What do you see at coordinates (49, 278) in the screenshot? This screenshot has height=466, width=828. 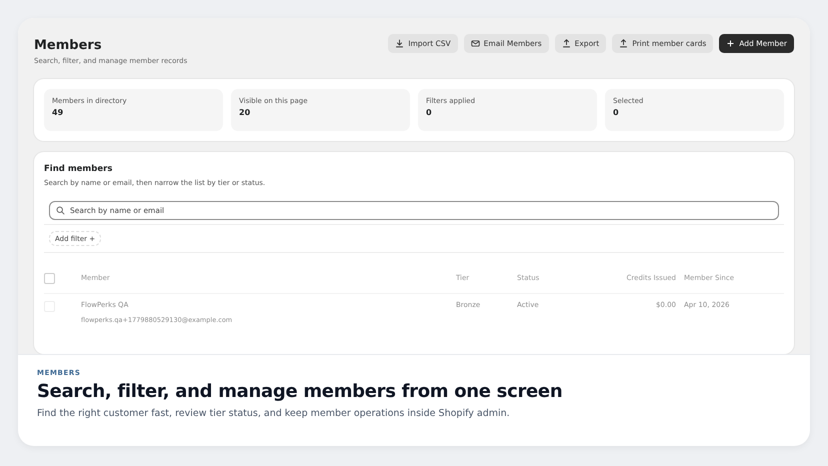 I see `select-all-checkbox` at bounding box center [49, 278].